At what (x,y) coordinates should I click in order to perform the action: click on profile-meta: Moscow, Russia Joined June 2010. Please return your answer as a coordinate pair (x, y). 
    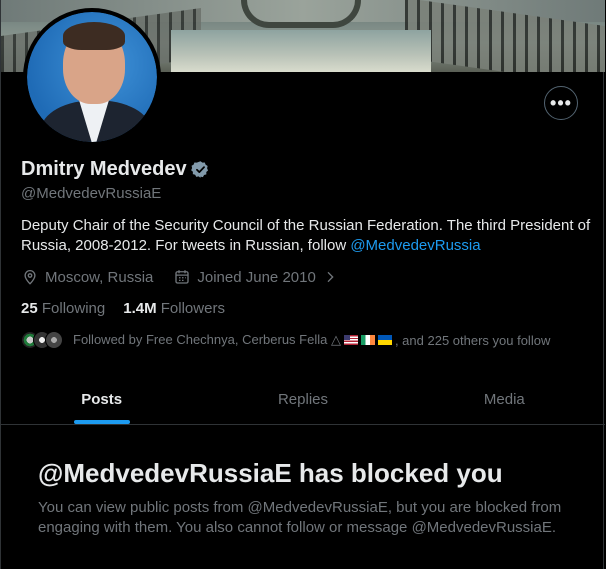
    Looking at the image, I should click on (179, 277).